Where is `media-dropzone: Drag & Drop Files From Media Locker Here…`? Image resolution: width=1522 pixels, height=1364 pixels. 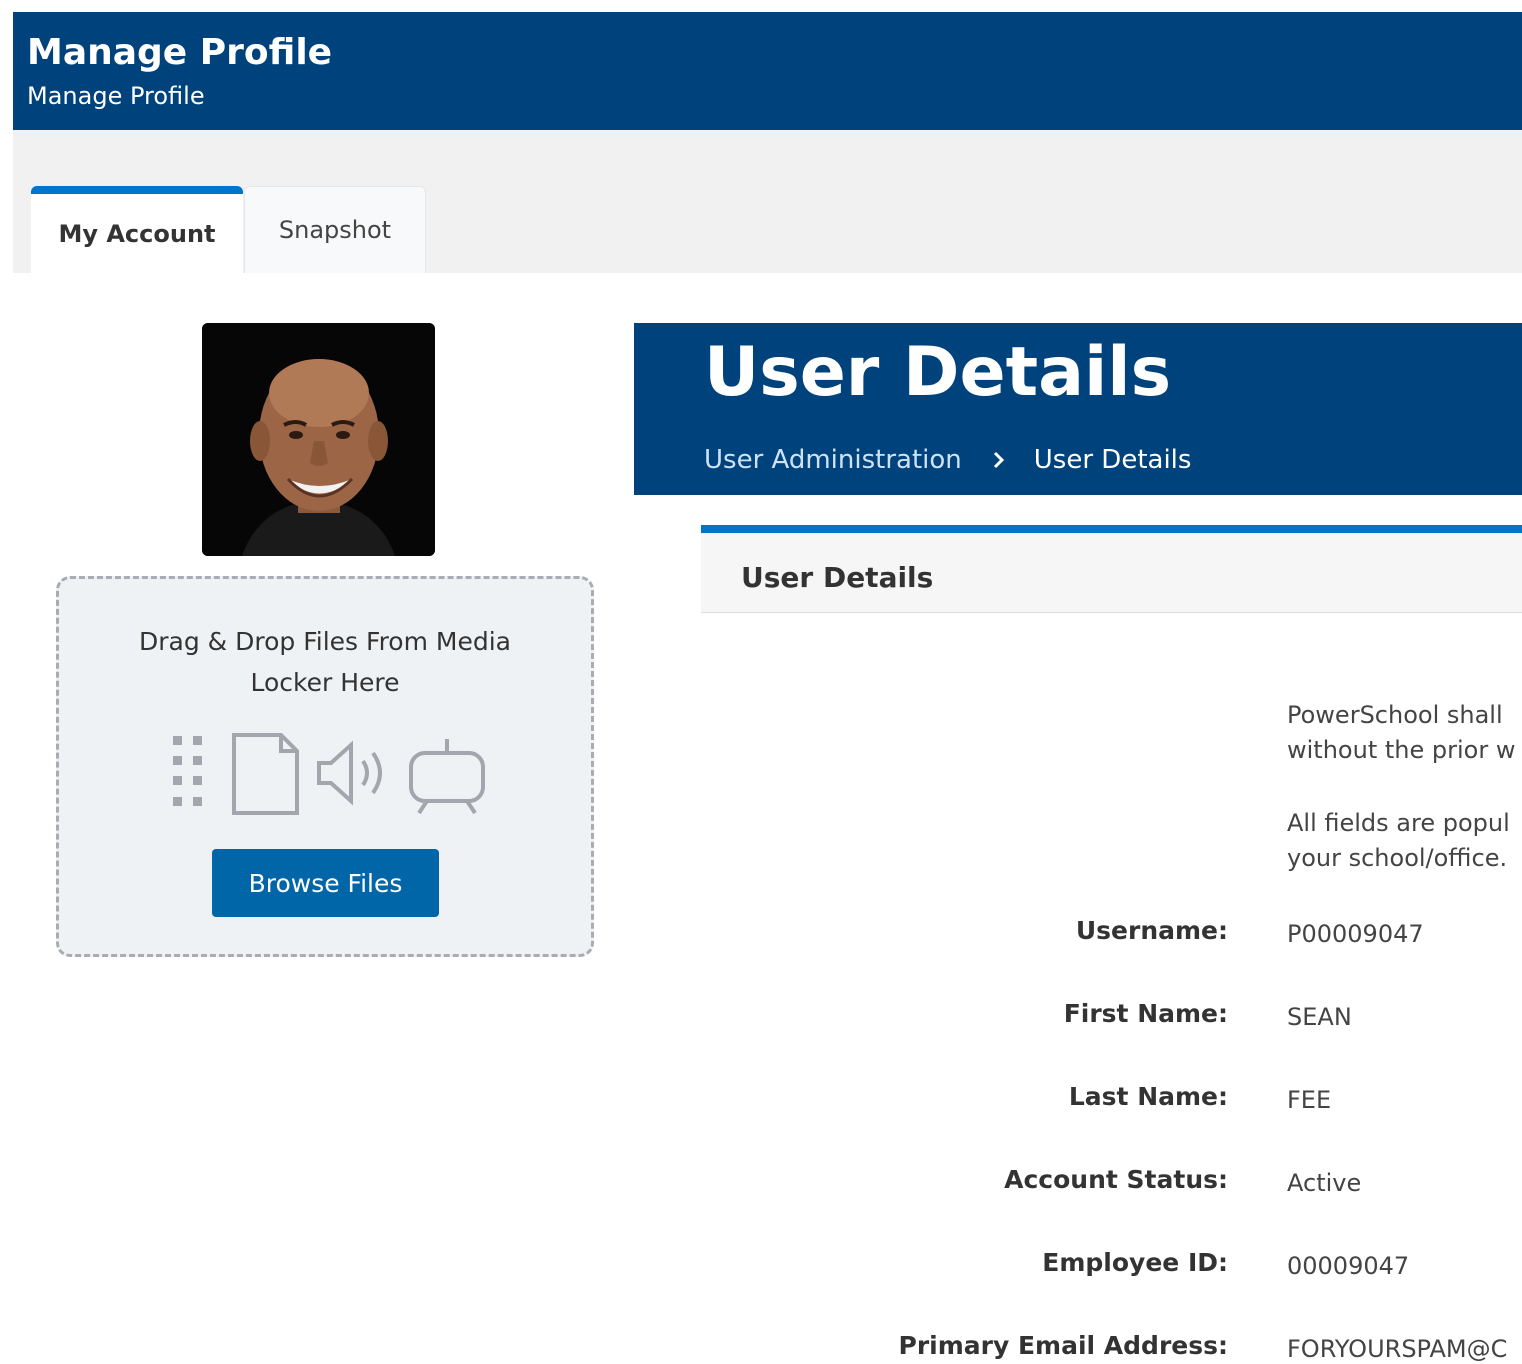 media-dropzone: Drag & Drop Files From Media Locker Here… is located at coordinates (325, 766).